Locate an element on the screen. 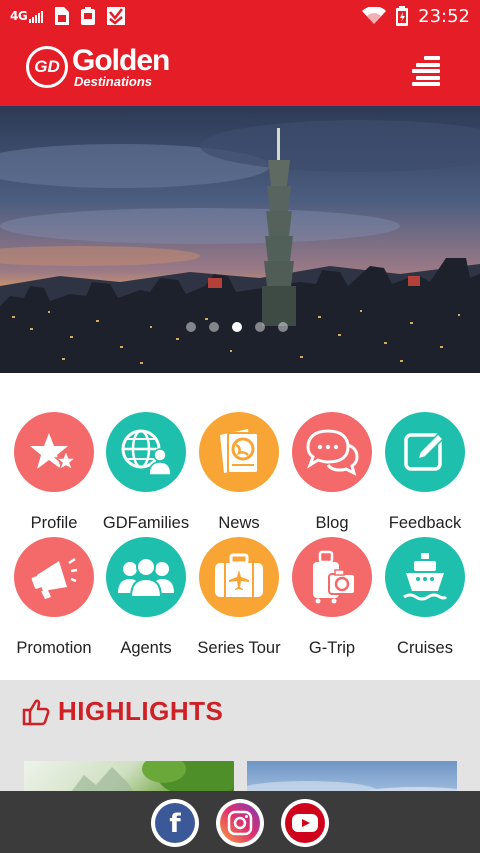 The image size is (480, 853). facebook-glyph: f is located at coordinates (175, 824).